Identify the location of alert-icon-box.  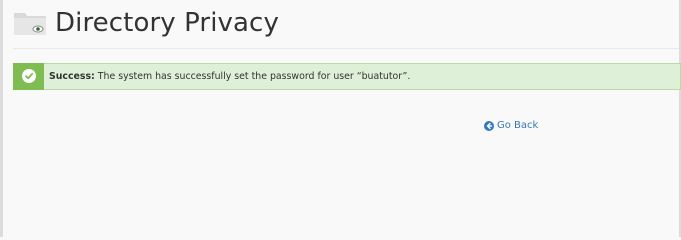
(28, 76).